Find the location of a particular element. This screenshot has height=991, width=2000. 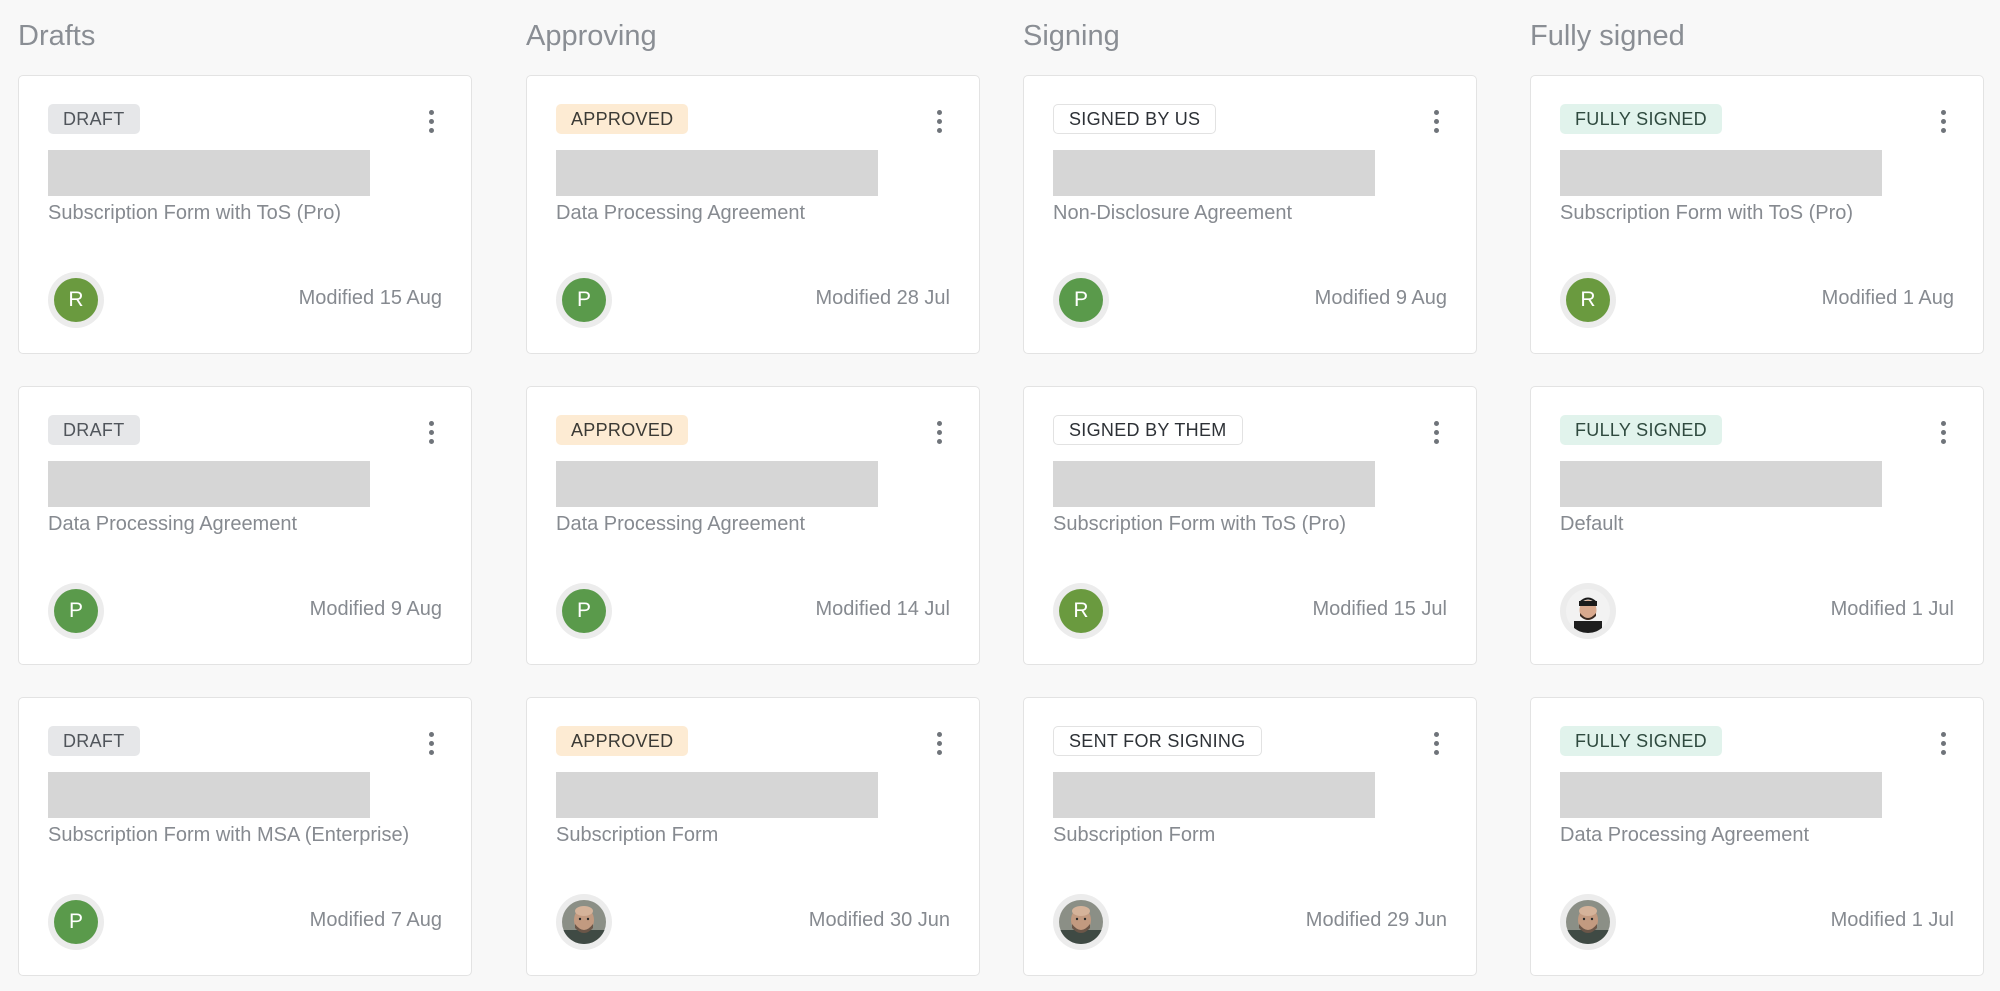

modified-date: Modified 7 Aug is located at coordinates (375, 920).